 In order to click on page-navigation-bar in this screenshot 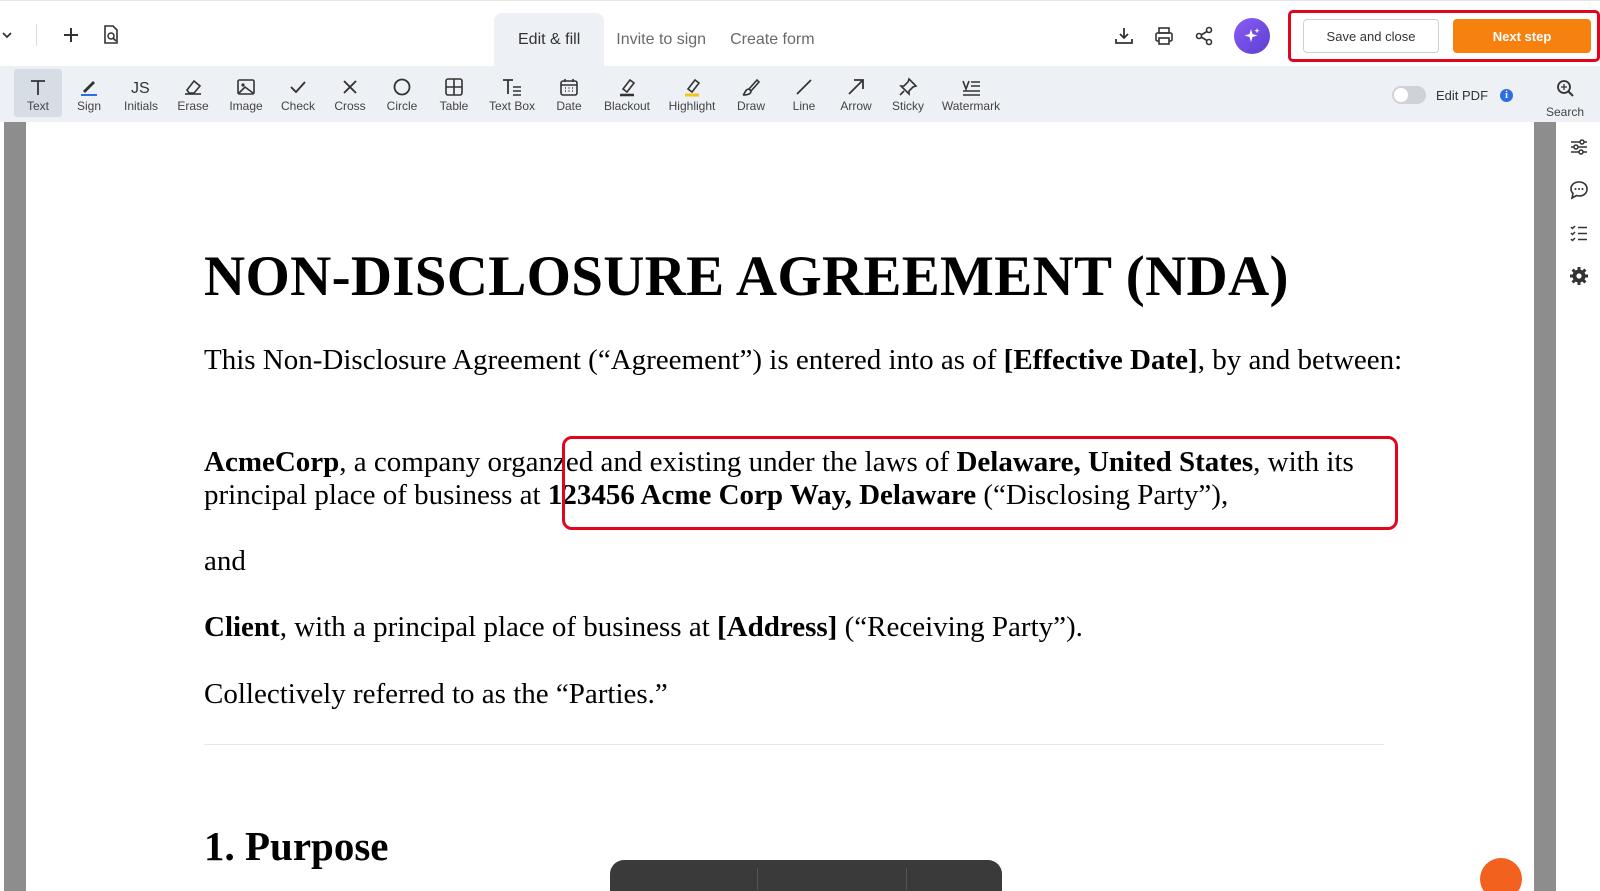, I will do `click(806, 875)`.